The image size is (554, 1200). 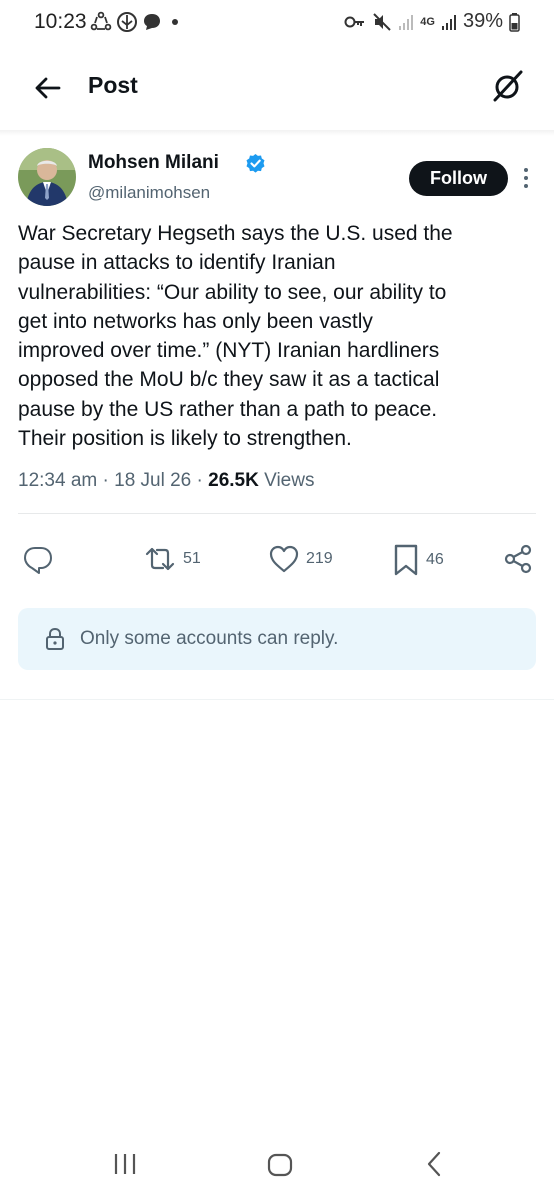 What do you see at coordinates (280, 1165) in the screenshot?
I see `home-icon` at bounding box center [280, 1165].